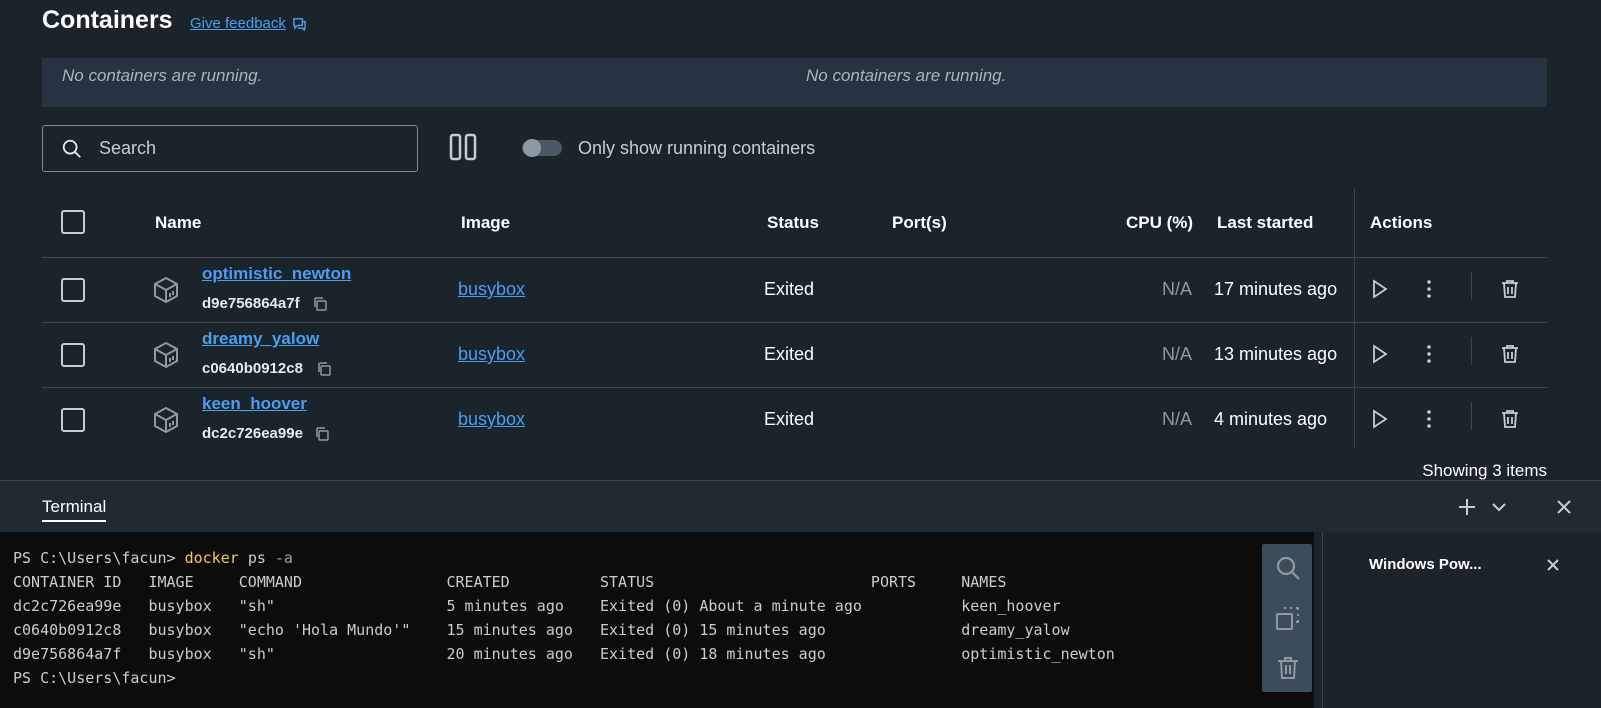  I want to click on select-all-checkbox, so click(73, 222).